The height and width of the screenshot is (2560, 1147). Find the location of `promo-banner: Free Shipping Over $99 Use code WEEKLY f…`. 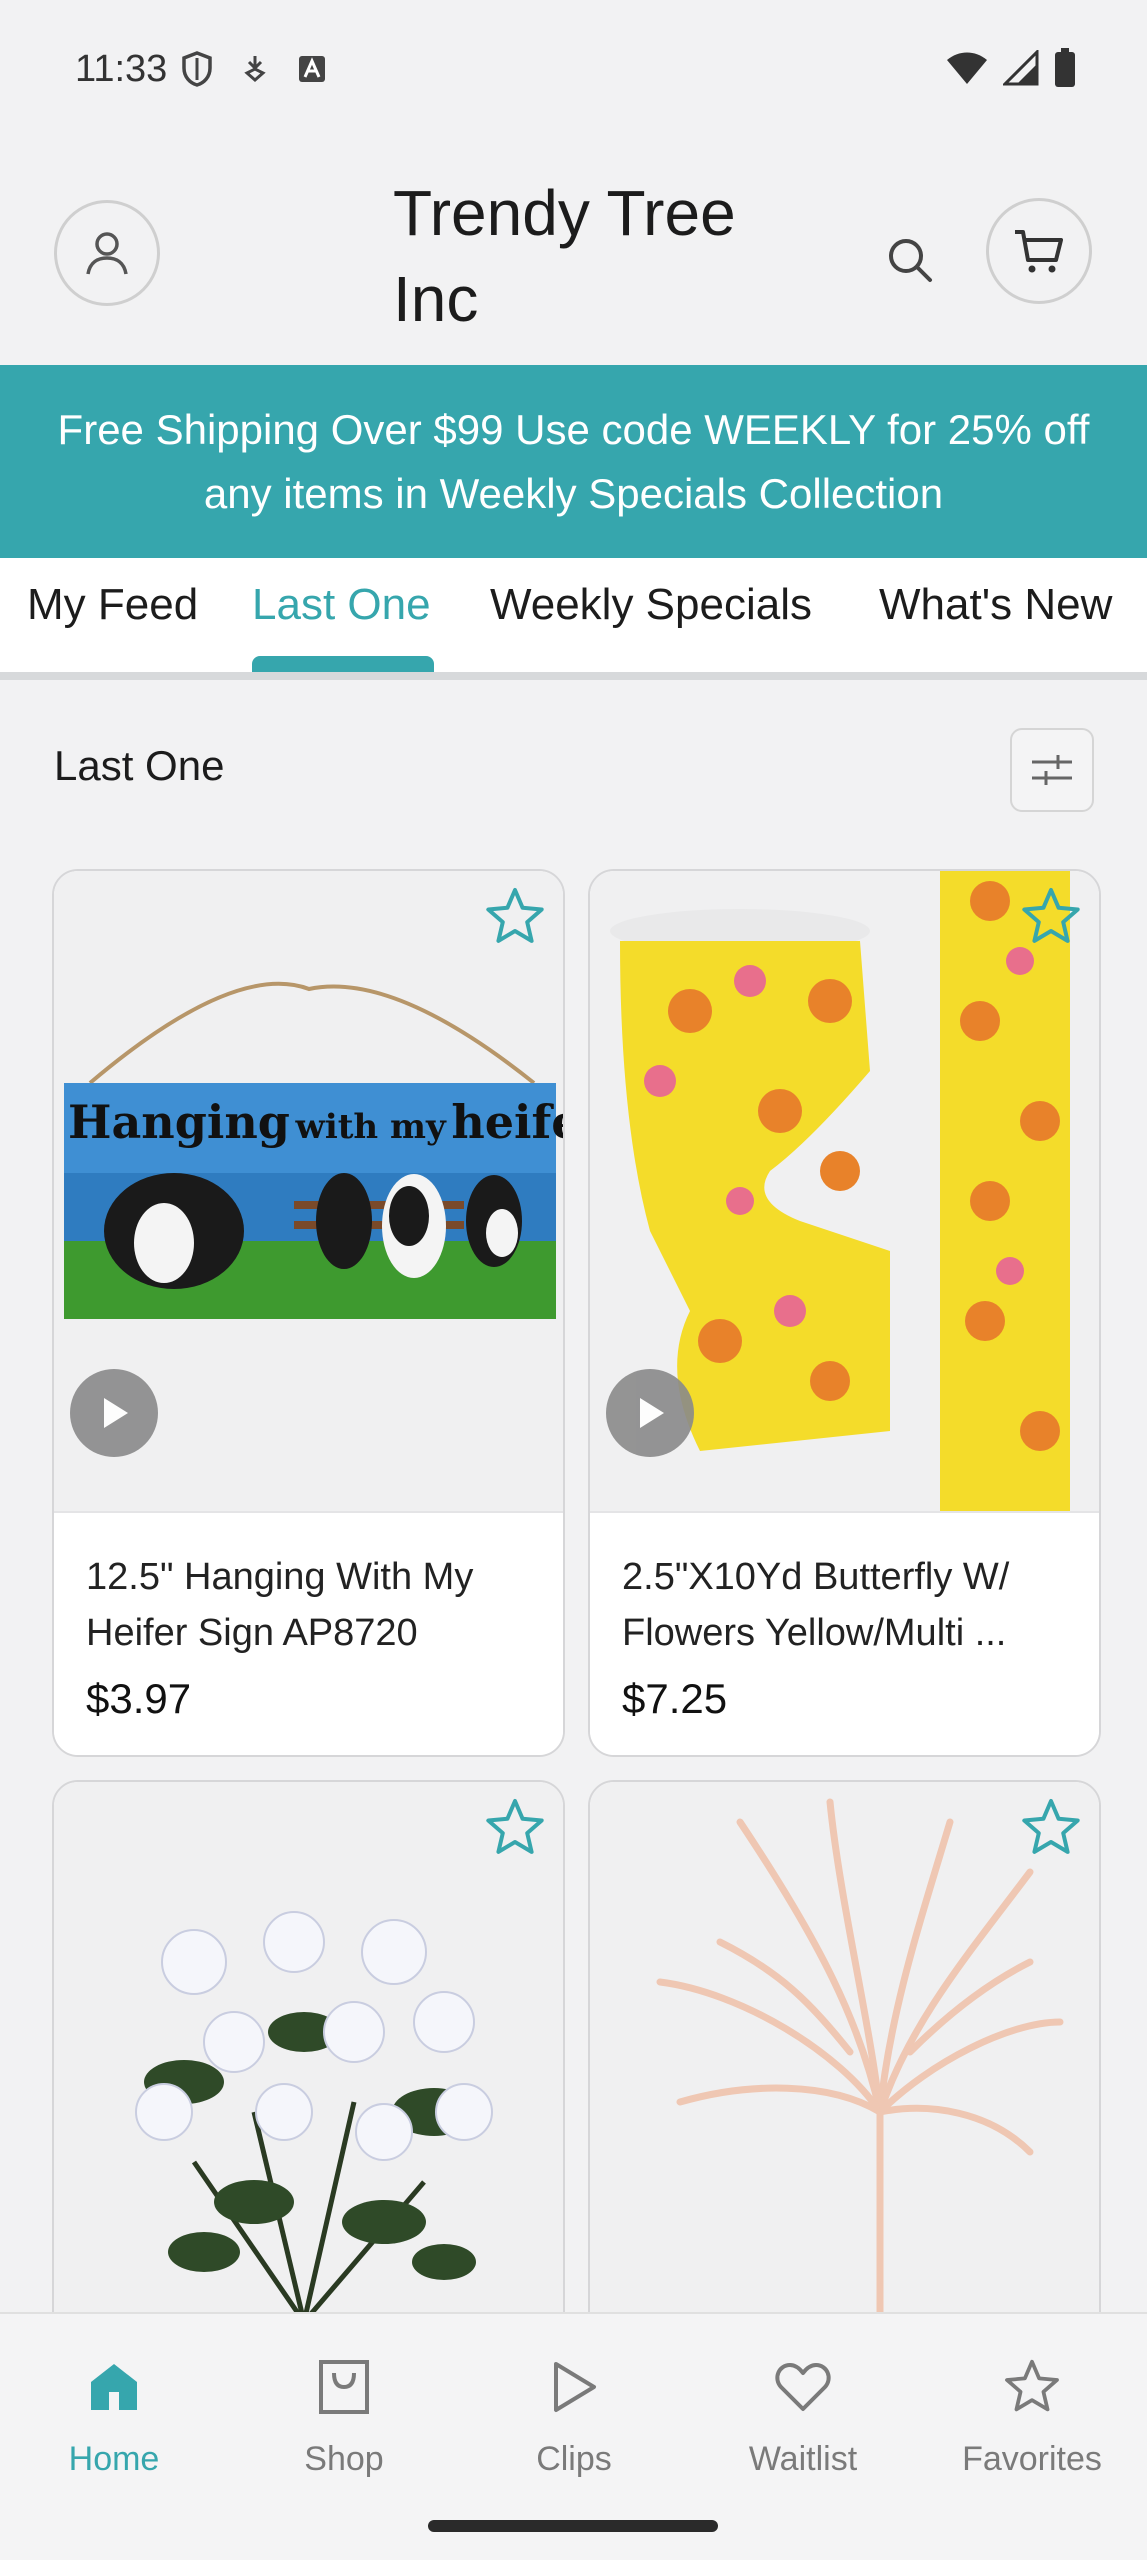

promo-banner: Free Shipping Over $99 Use code WEEKLY f… is located at coordinates (573, 461).